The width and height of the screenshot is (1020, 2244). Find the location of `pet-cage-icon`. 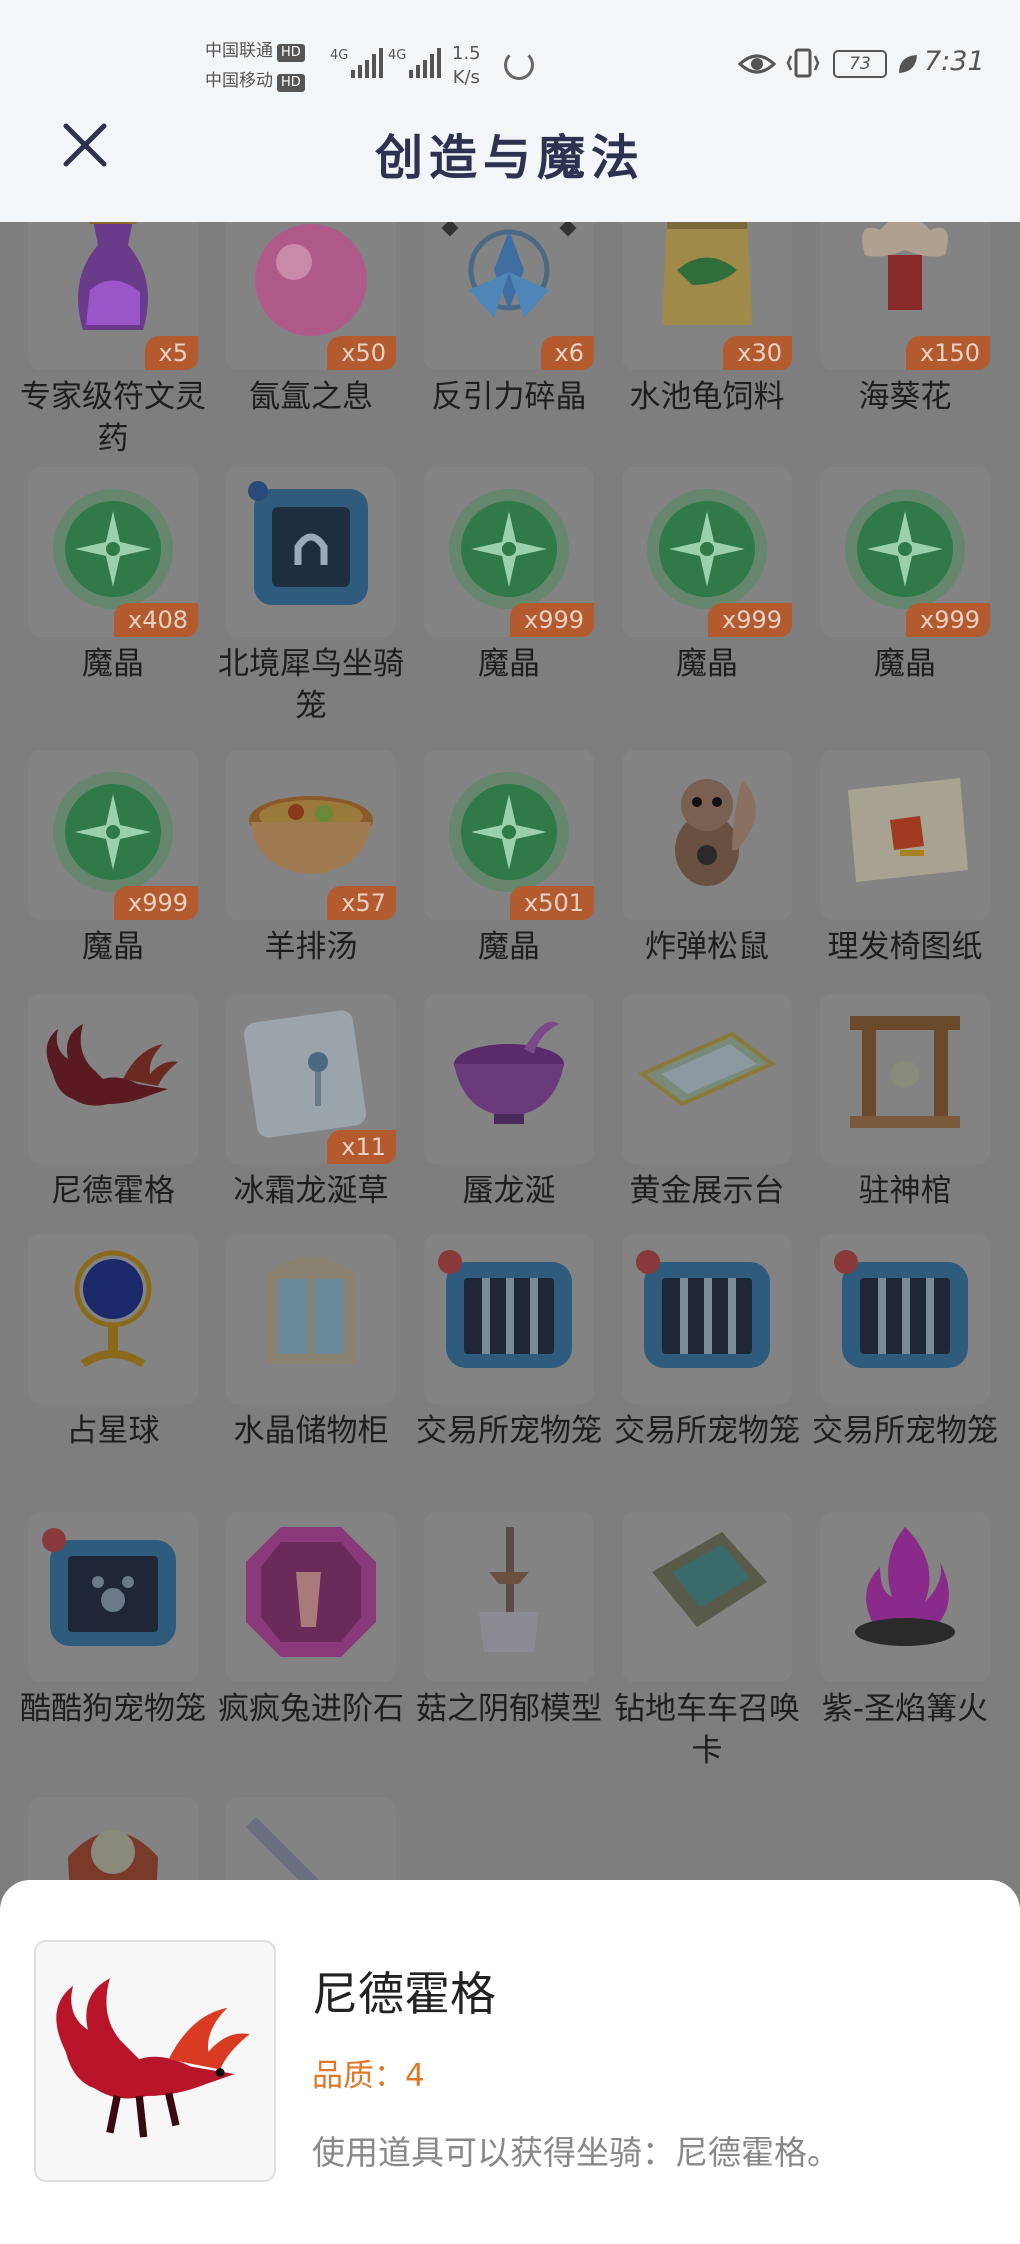

pet-cage-icon is located at coordinates (505, 1309).